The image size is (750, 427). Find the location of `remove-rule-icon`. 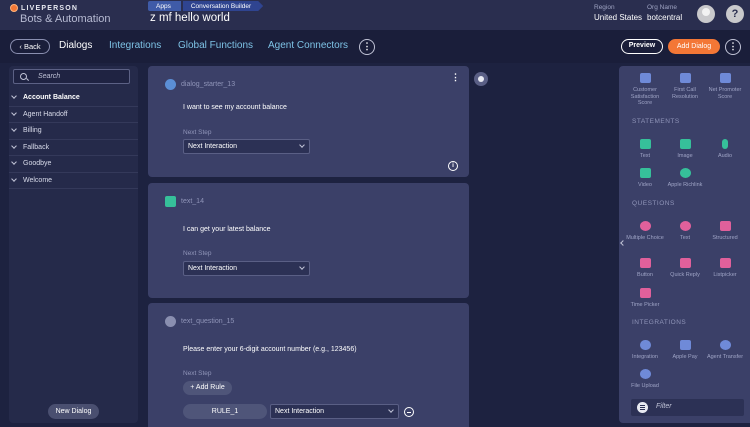

remove-rule-icon is located at coordinates (409, 412).